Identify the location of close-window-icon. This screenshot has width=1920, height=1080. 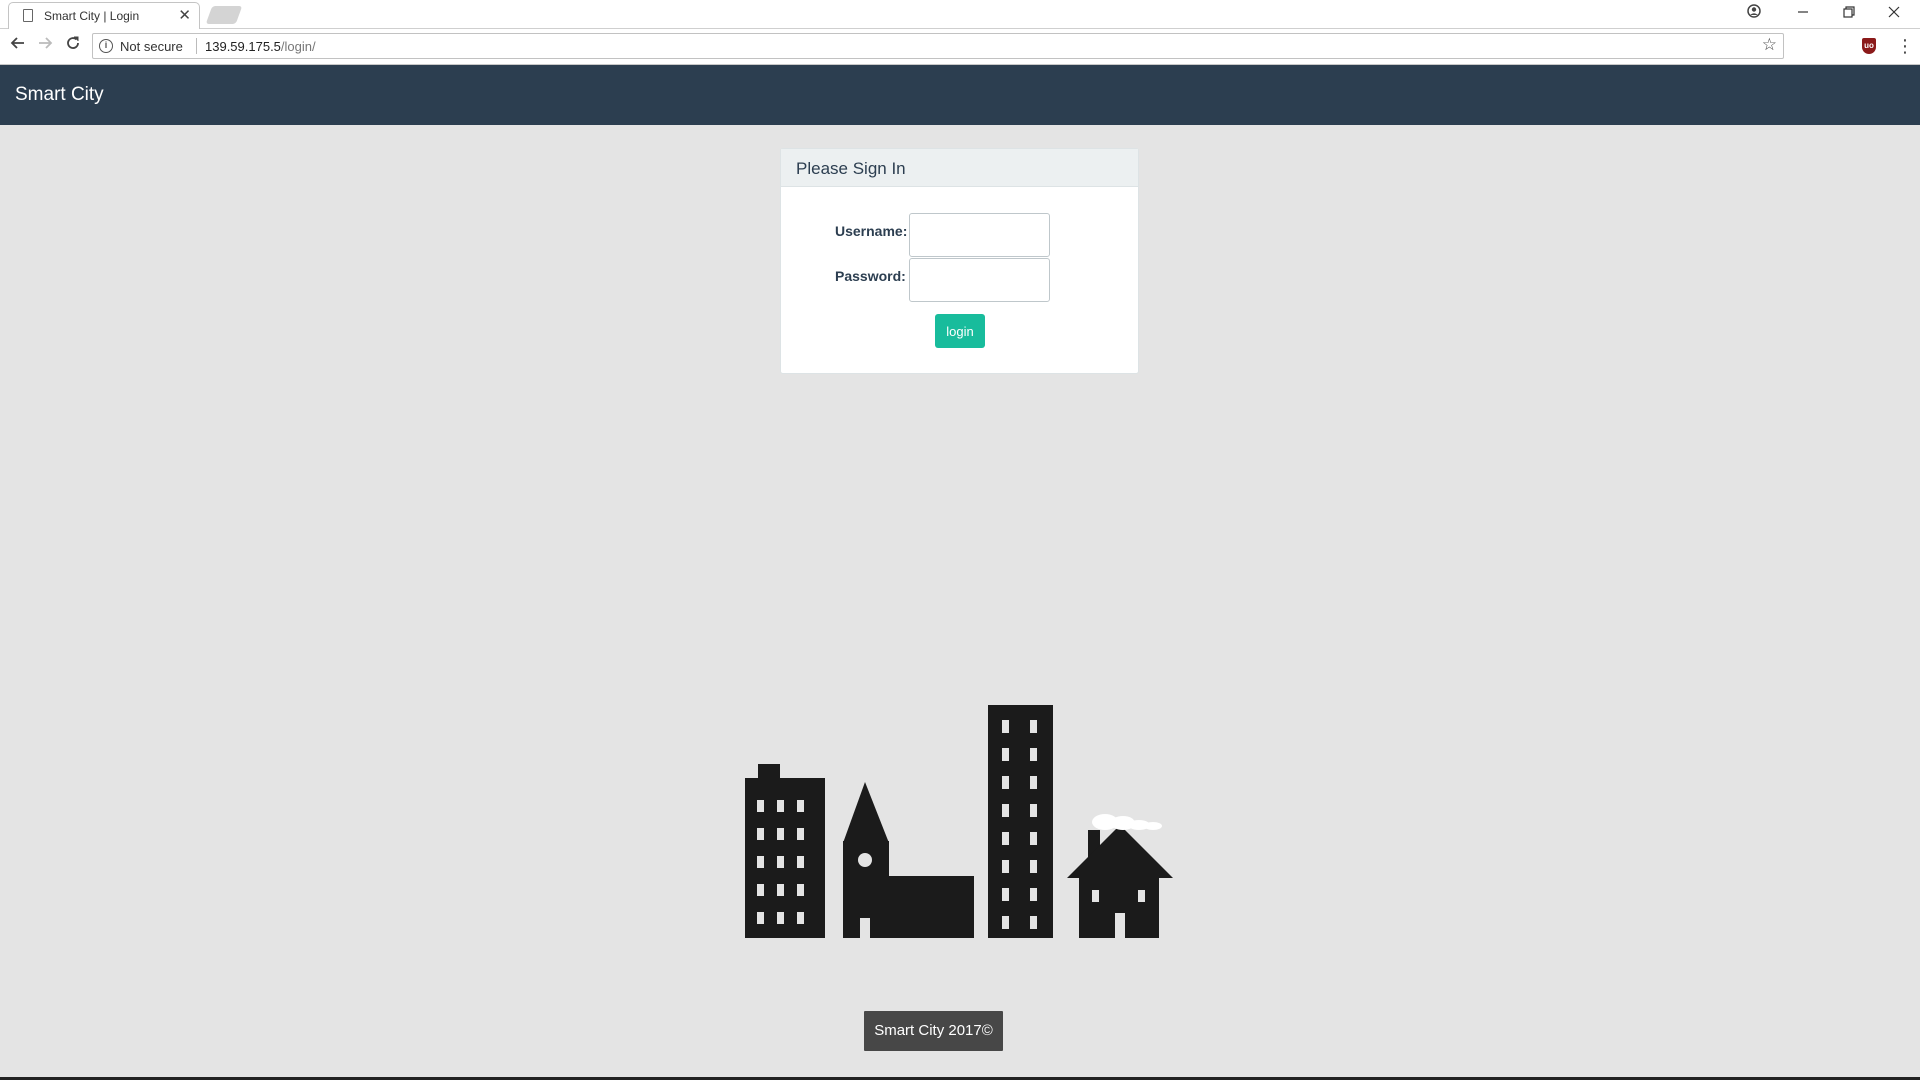
(1894, 13).